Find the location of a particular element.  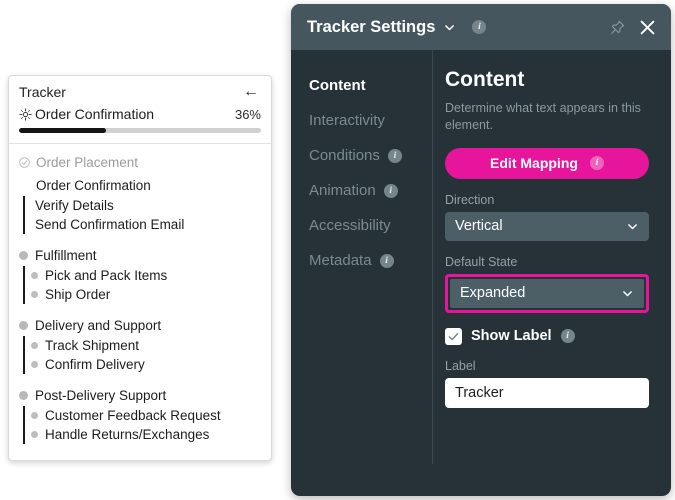

tracker-title-row: Tracker ← is located at coordinates (140, 92).